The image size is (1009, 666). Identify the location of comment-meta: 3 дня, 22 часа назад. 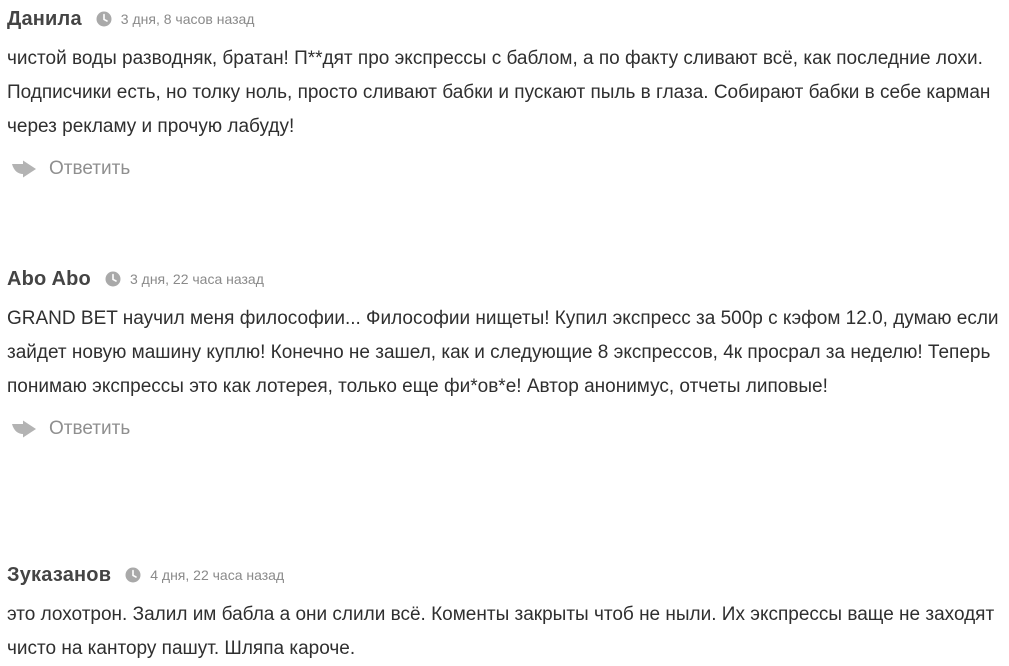
(184, 279).